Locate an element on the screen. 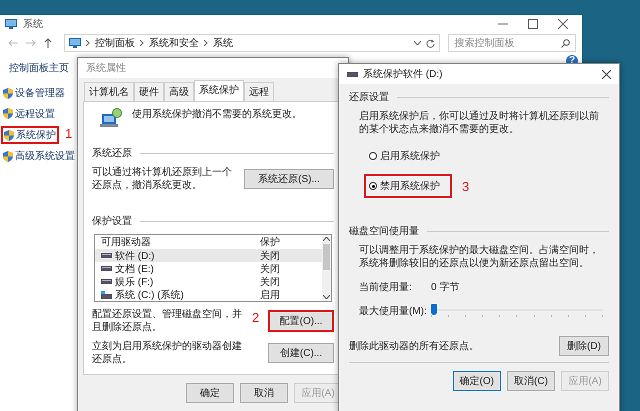  search-icon is located at coordinates (565, 43).